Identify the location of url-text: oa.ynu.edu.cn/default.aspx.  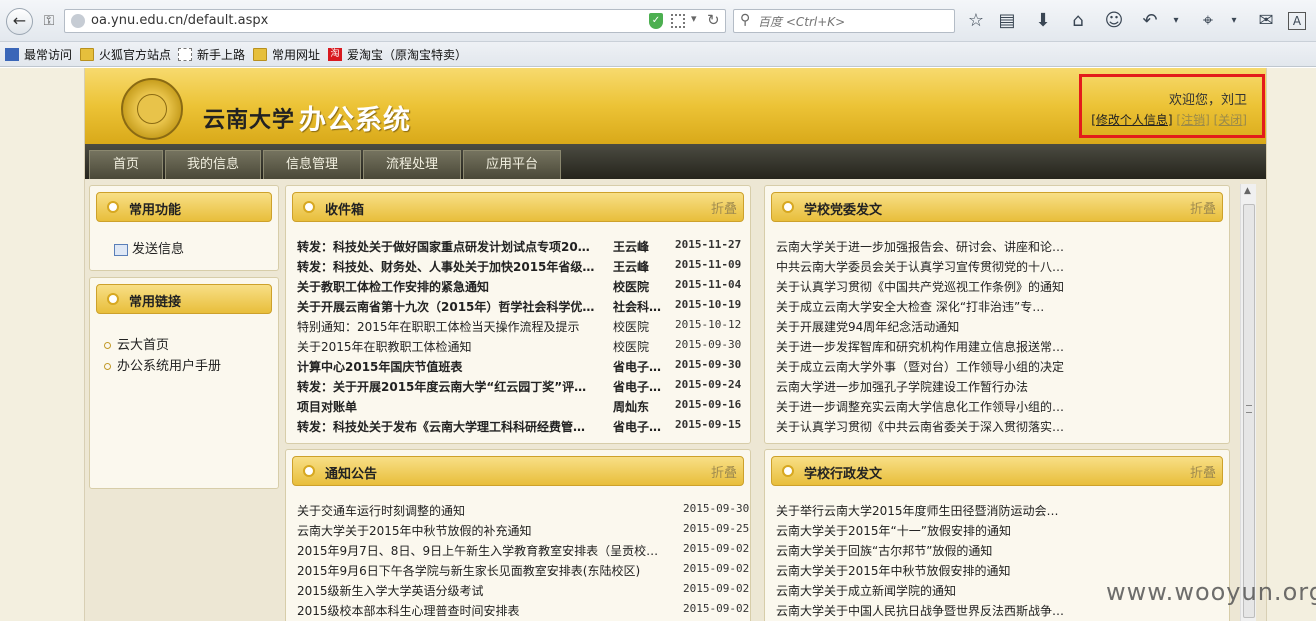
(179, 20).